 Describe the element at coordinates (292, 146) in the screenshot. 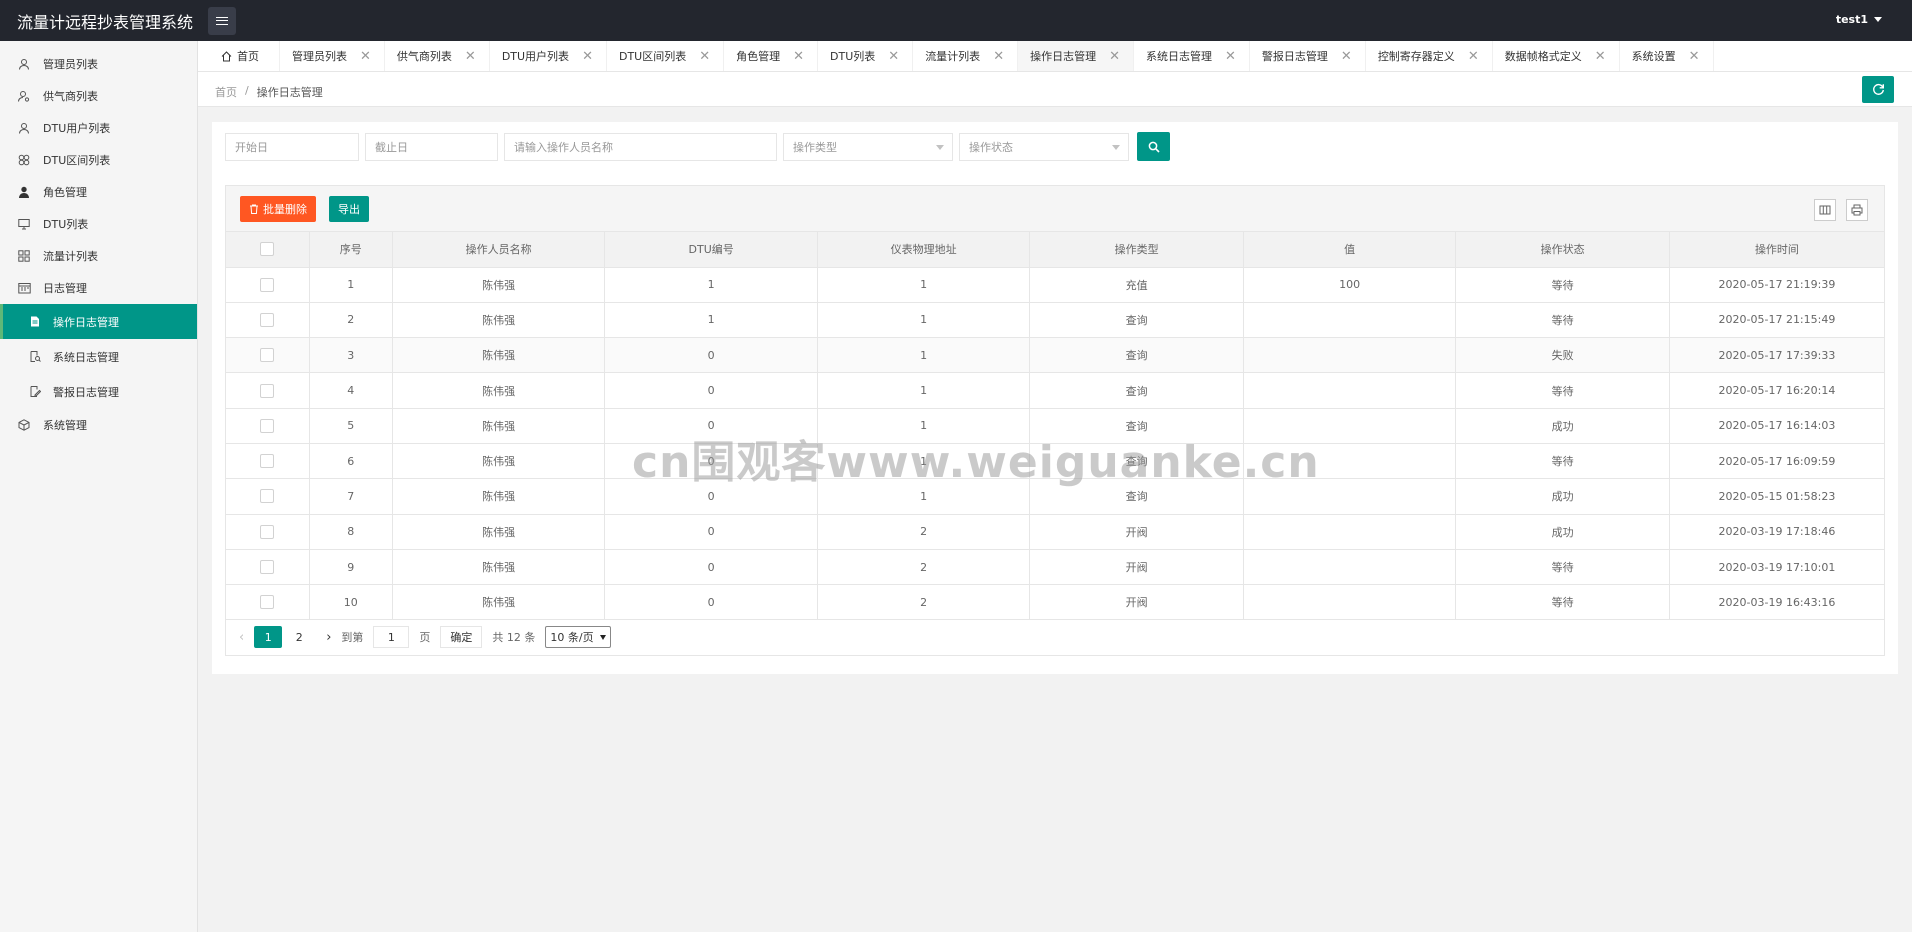

I see `start-date-input: 开始日` at that location.